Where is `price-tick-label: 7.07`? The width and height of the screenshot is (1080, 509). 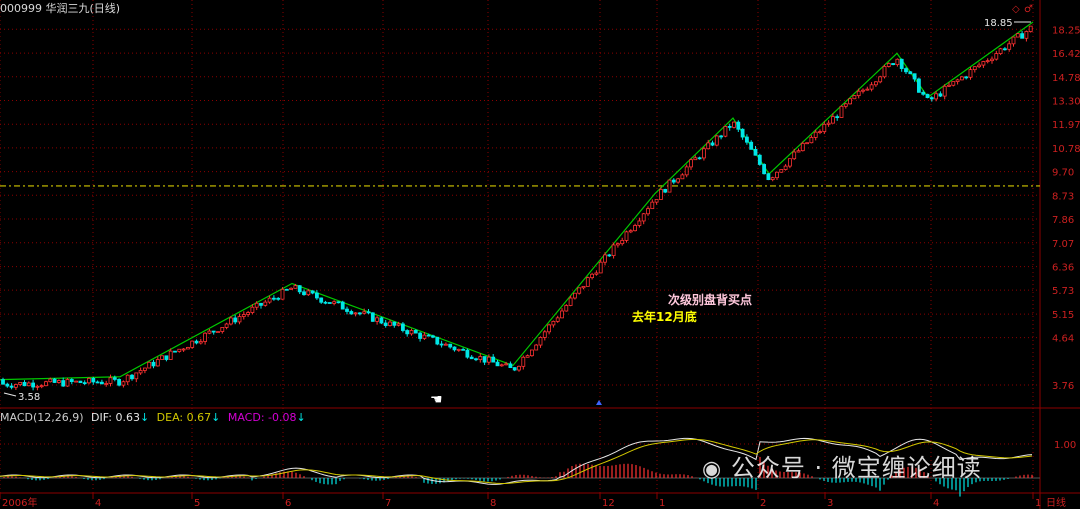
price-tick-label: 7.07 is located at coordinates (1063, 244).